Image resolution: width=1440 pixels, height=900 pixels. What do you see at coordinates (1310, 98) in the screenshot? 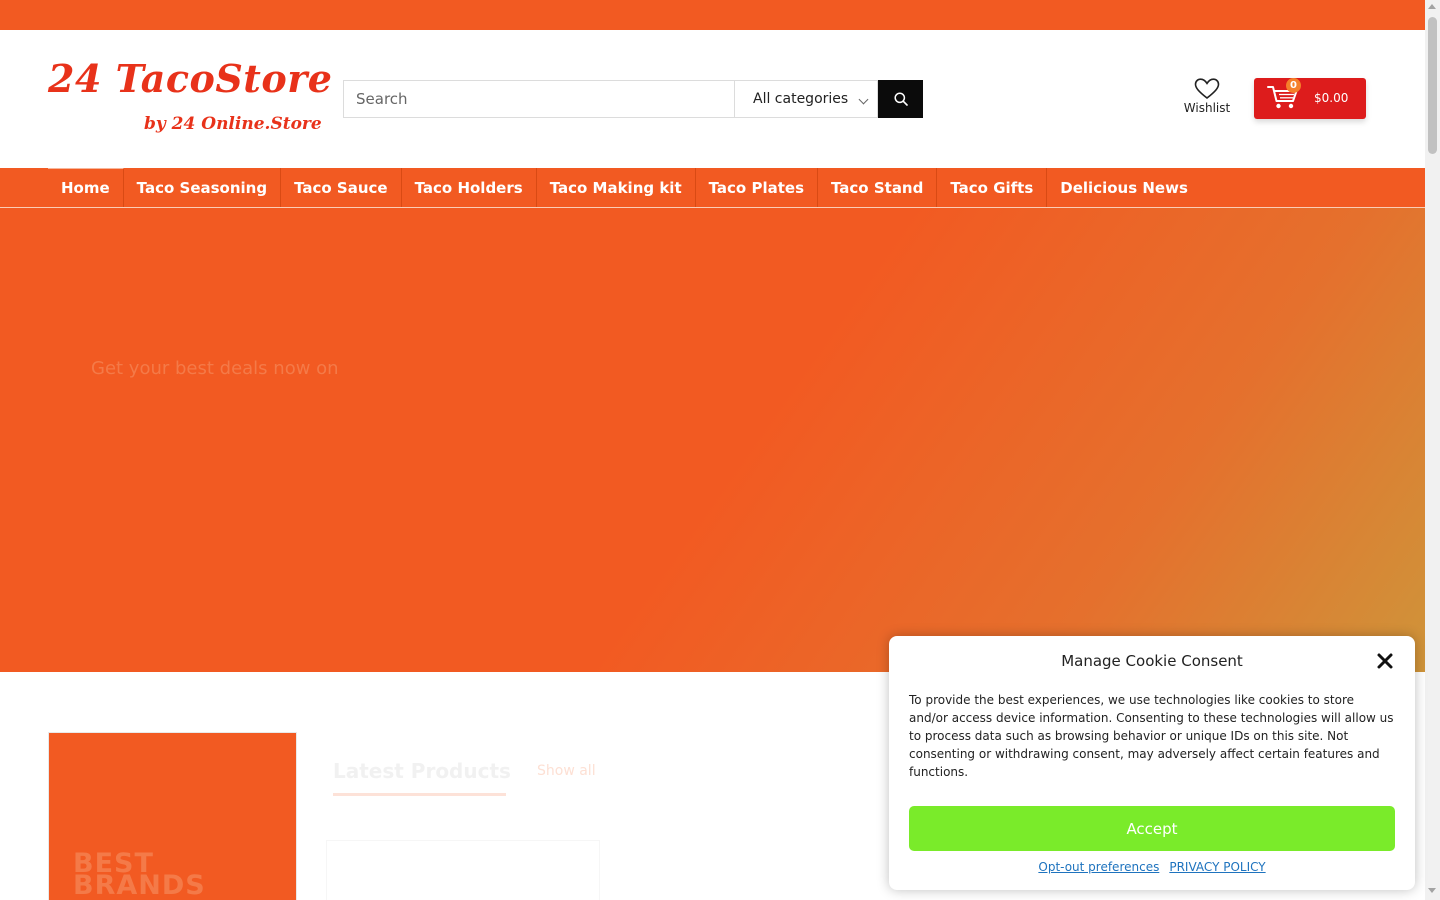
I see `cart-button: 0 $0.00` at bounding box center [1310, 98].